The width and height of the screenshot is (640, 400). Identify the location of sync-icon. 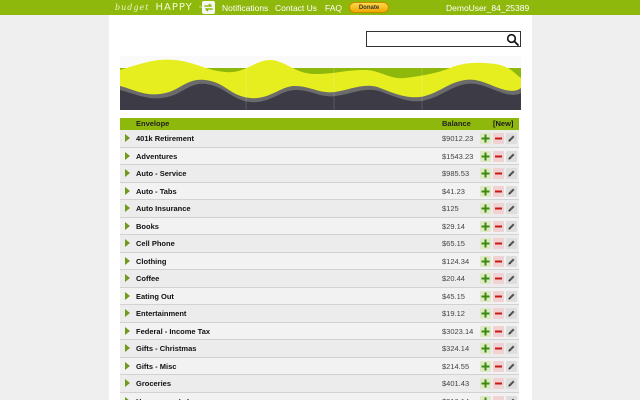
(208, 7).